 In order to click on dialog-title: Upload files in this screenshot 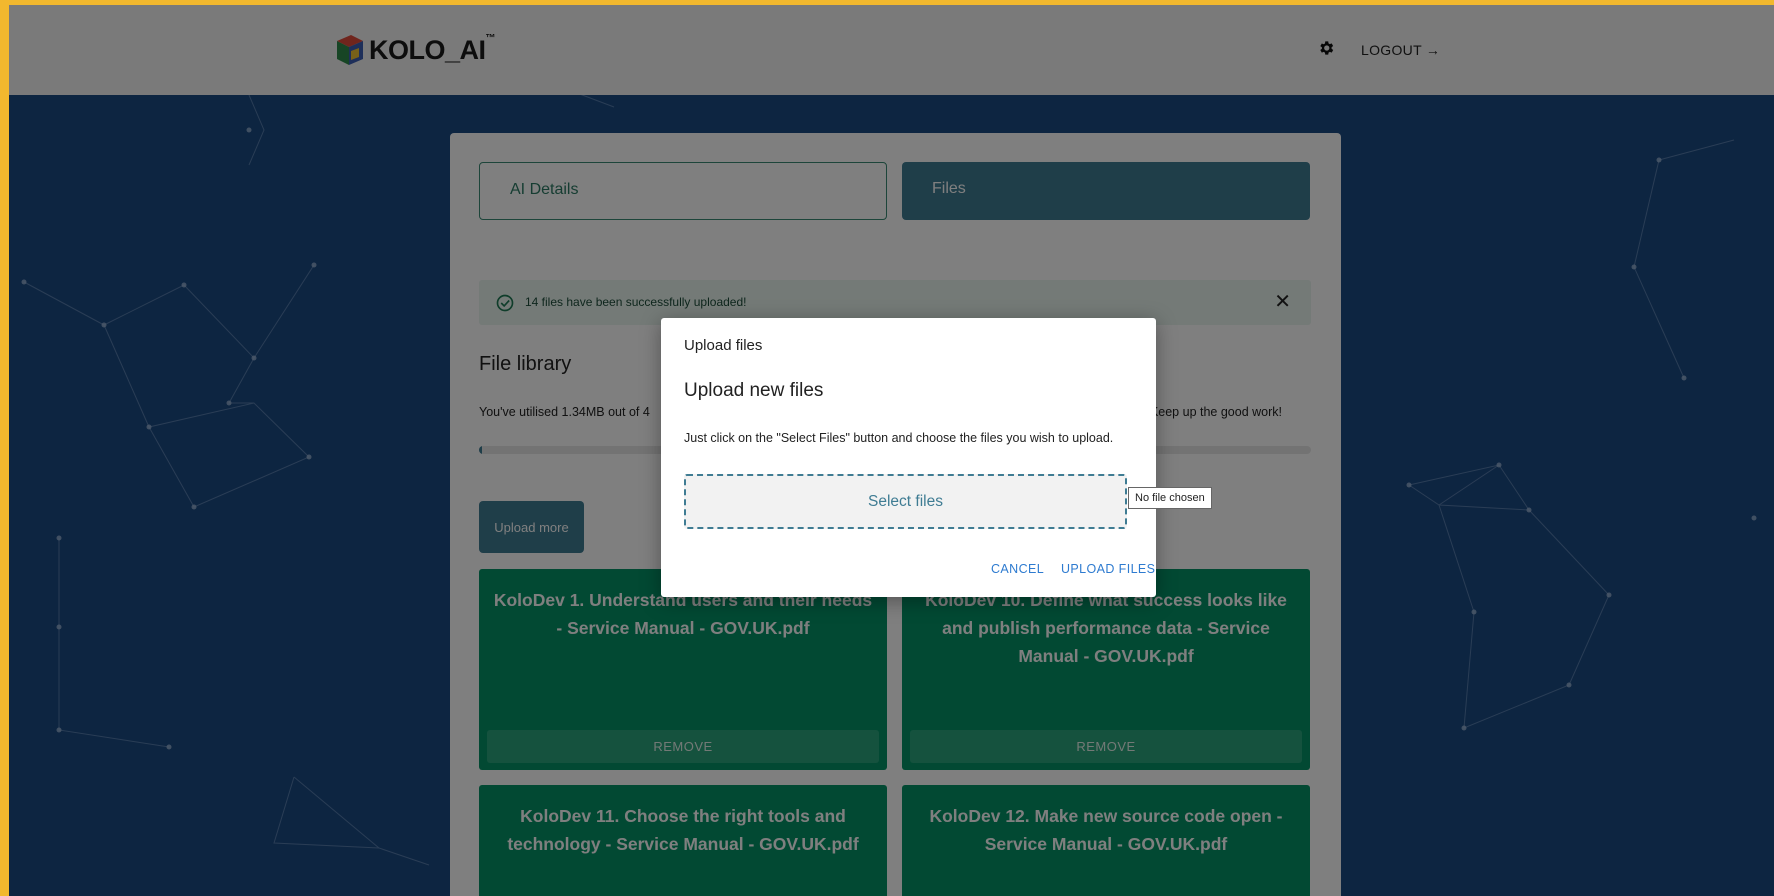, I will do `click(723, 345)`.